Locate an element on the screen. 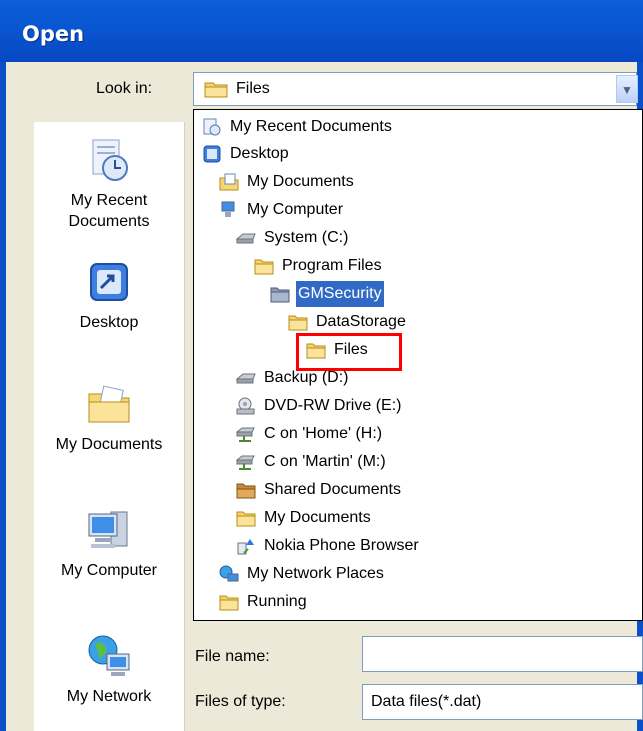 The height and width of the screenshot is (731, 643). file-name-input is located at coordinates (502, 654).